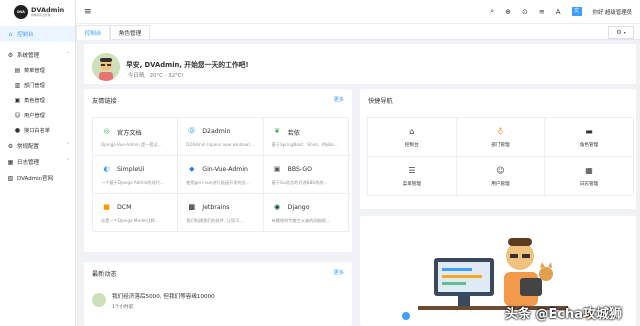 The width and height of the screenshot is (640, 326). What do you see at coordinates (28, 56) in the screenshot?
I see `sidebar-item-label: 系统管理` at bounding box center [28, 56].